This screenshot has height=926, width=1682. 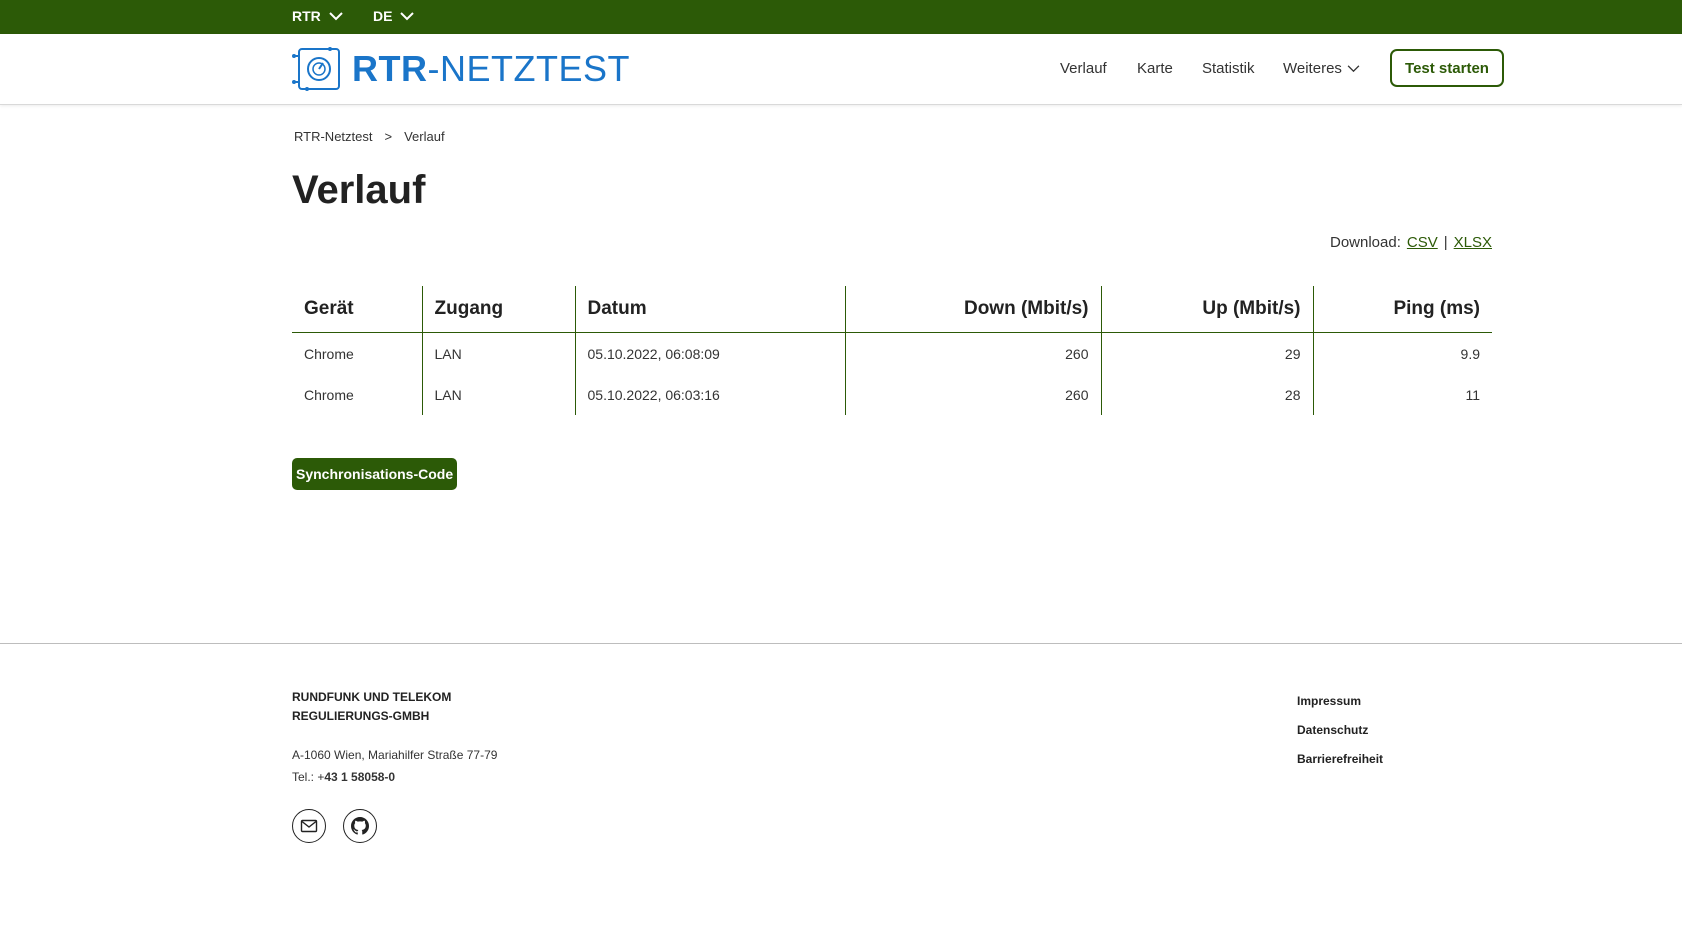 I want to click on nav-verlauf: Verlauf, so click(x=1083, y=68).